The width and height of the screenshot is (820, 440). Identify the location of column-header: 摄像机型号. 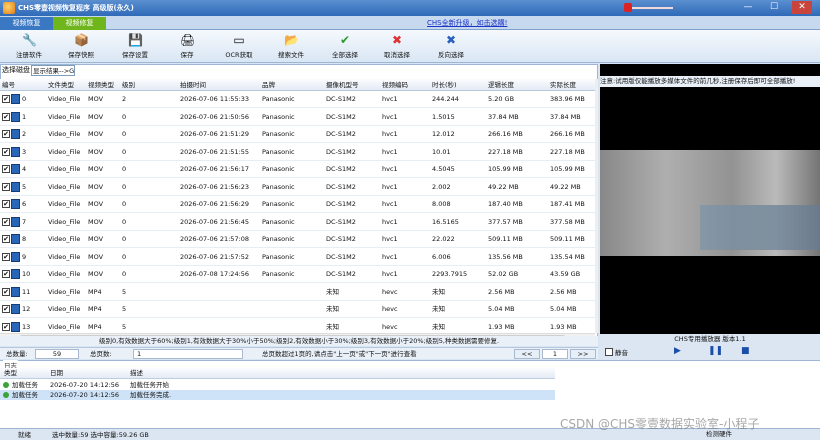
(342, 85).